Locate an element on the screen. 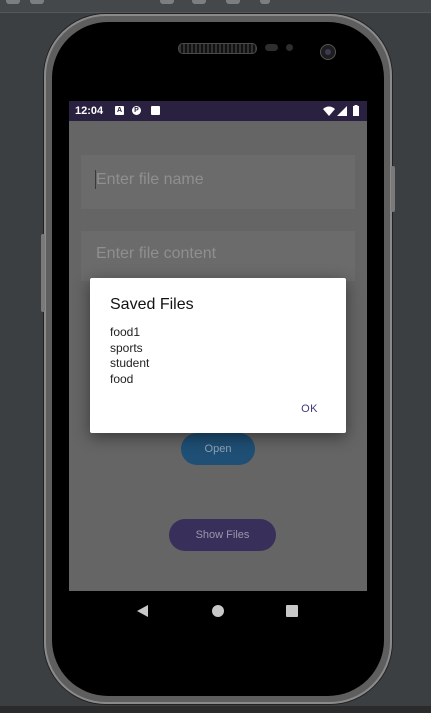 This screenshot has height=713, width=431. back-icon is located at coordinates (142, 611).